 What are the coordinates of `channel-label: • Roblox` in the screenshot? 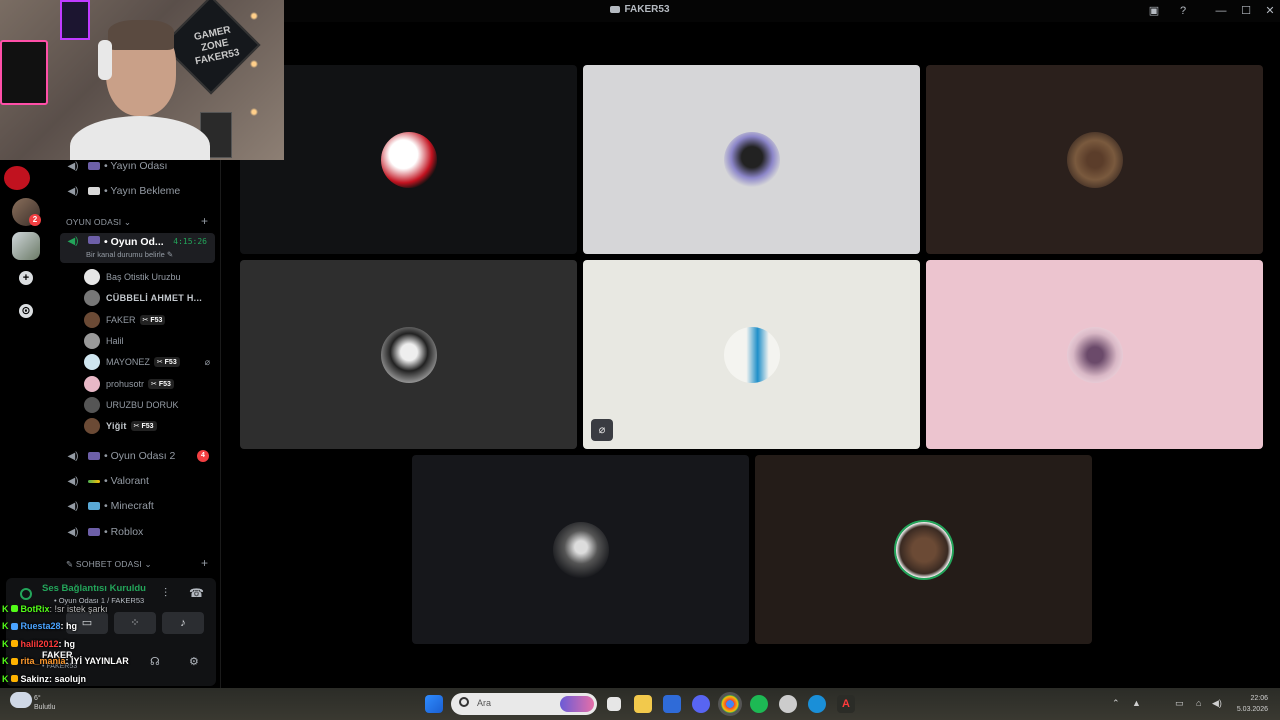 It's located at (124, 532).